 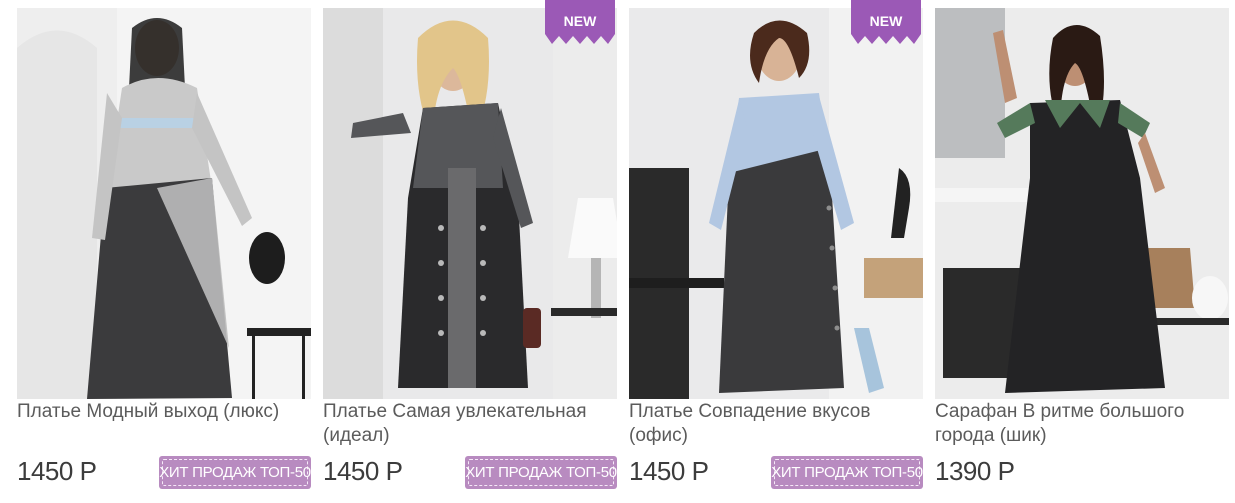 I want to click on product-title: Платье Модный выход (люкс), so click(x=162, y=412).